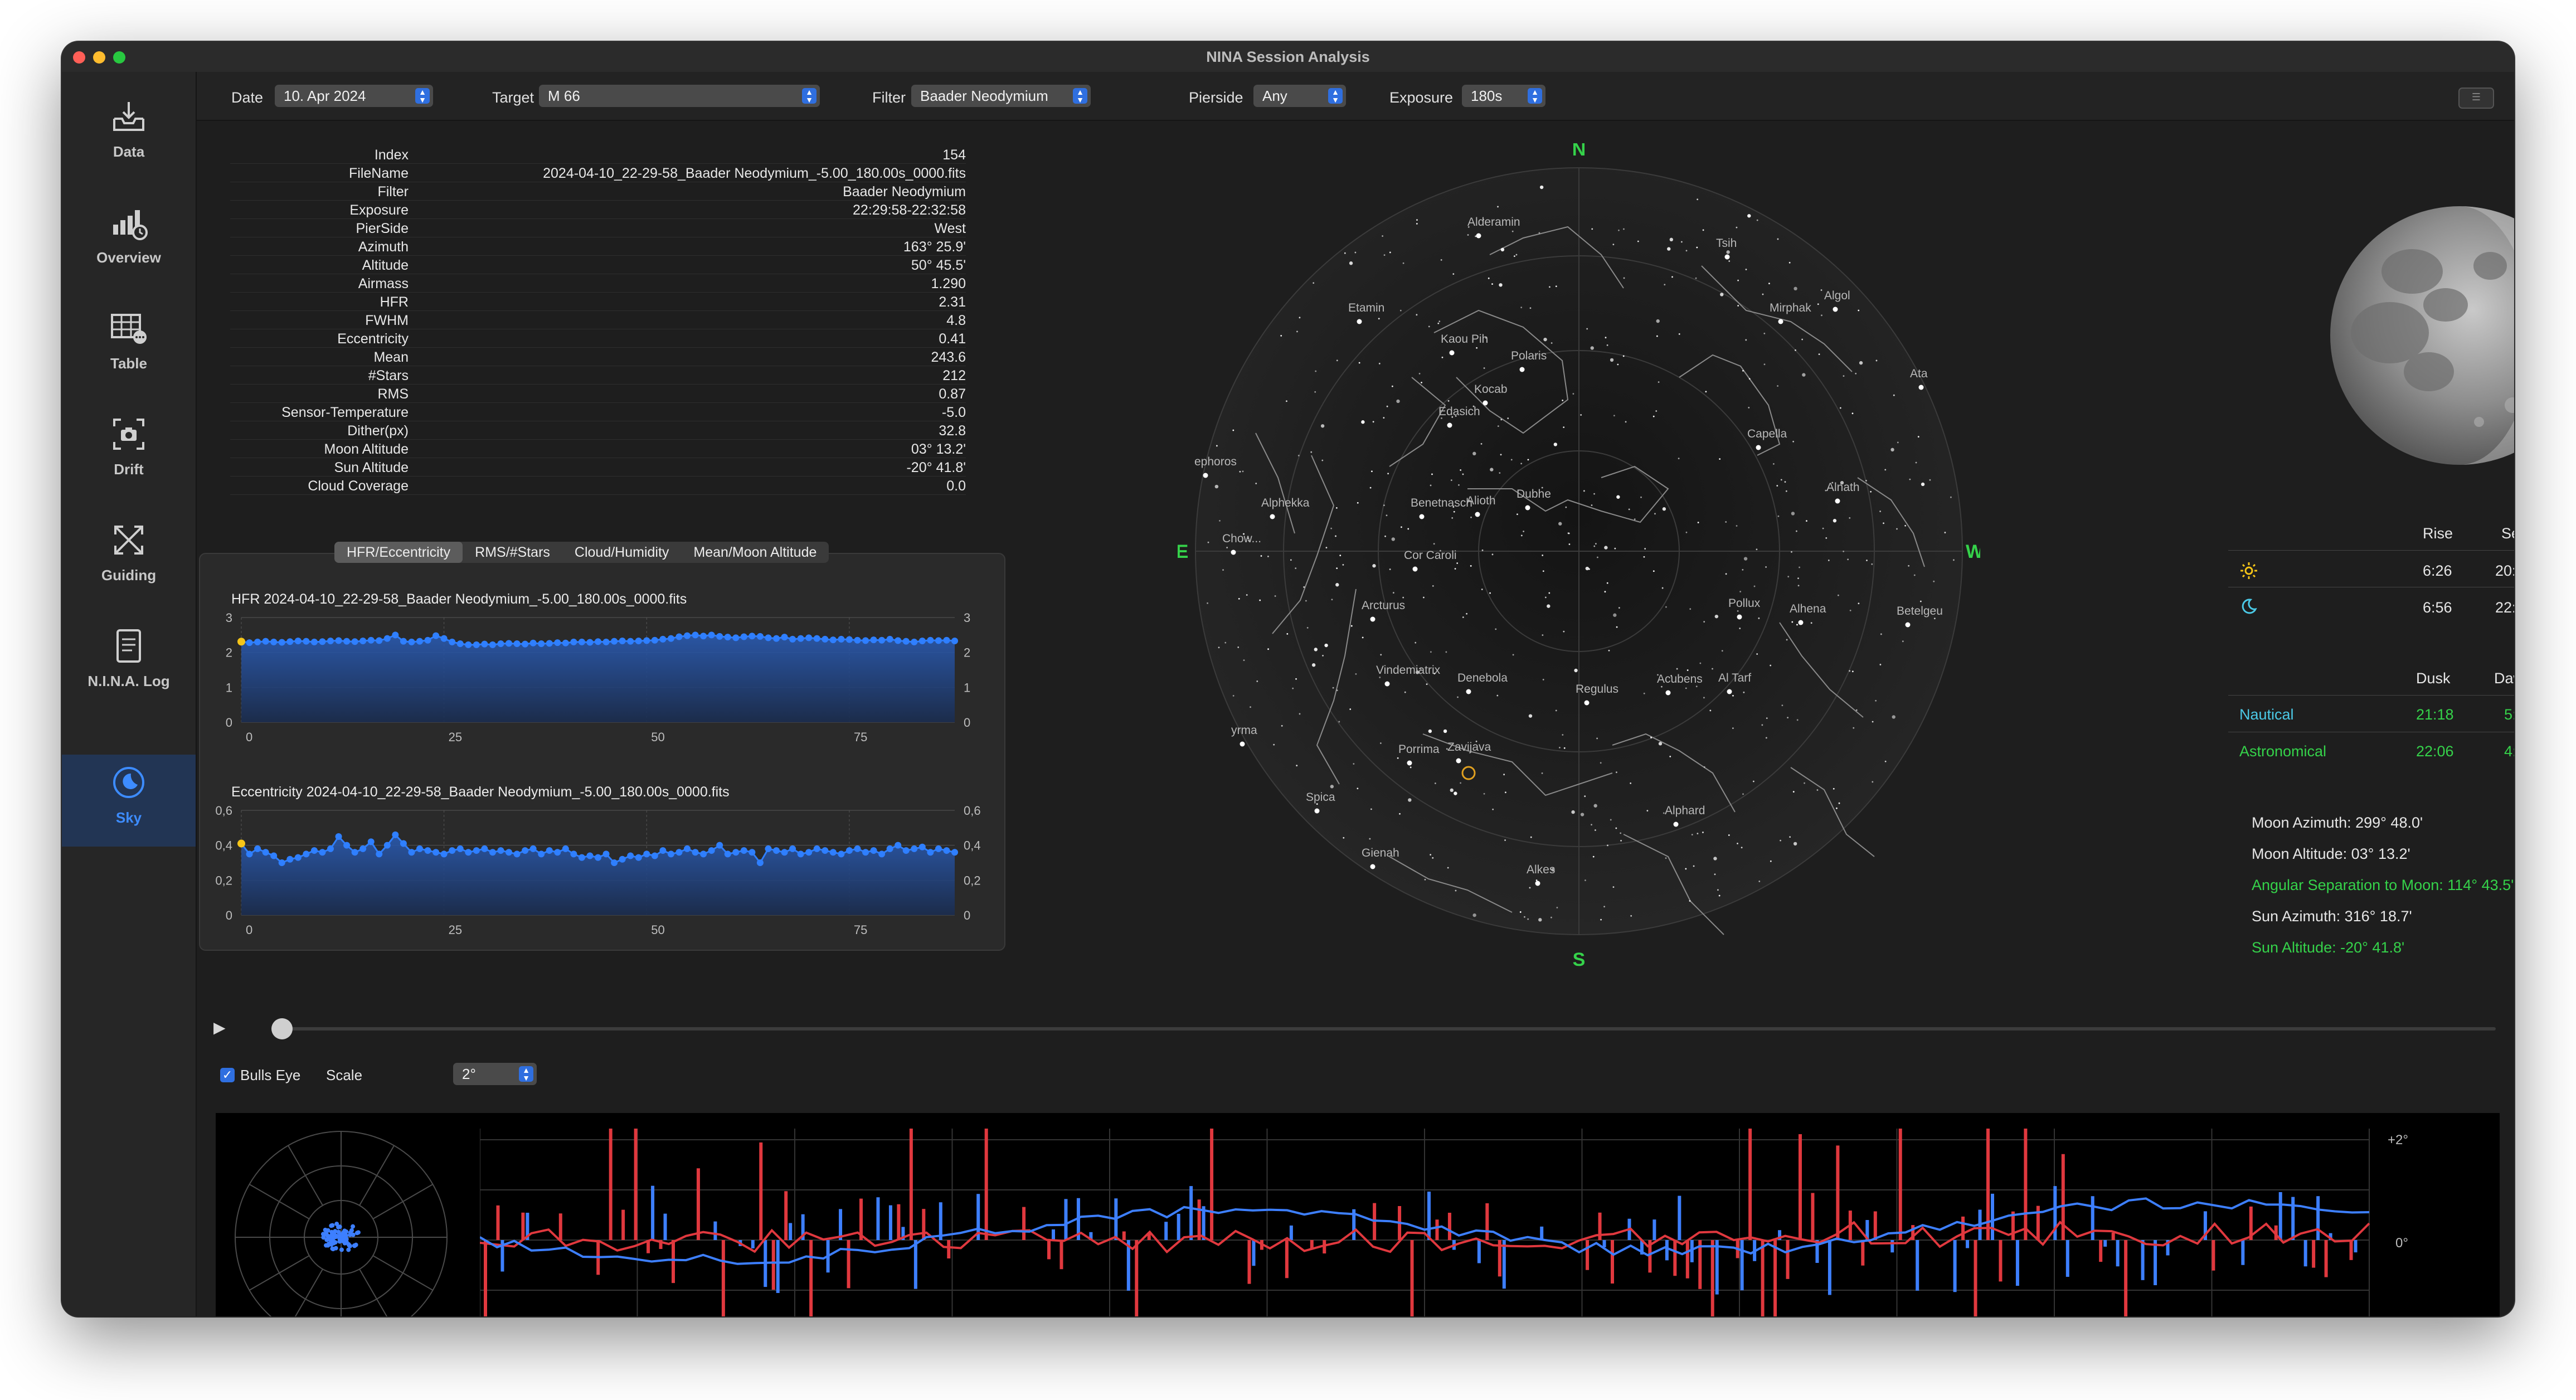 Image resolution: width=2576 pixels, height=1400 pixels. What do you see at coordinates (399, 552) in the screenshot?
I see `tab-hfr-eccentricity: HFR/Eccentricity` at bounding box center [399, 552].